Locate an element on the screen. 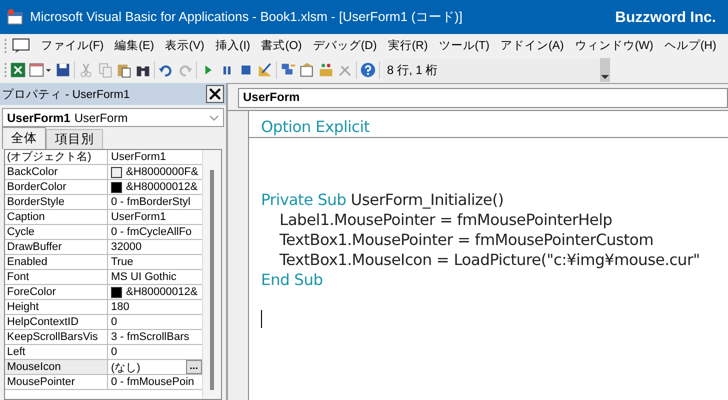 The image size is (728, 400). menu-item: 表示(V) is located at coordinates (184, 45).